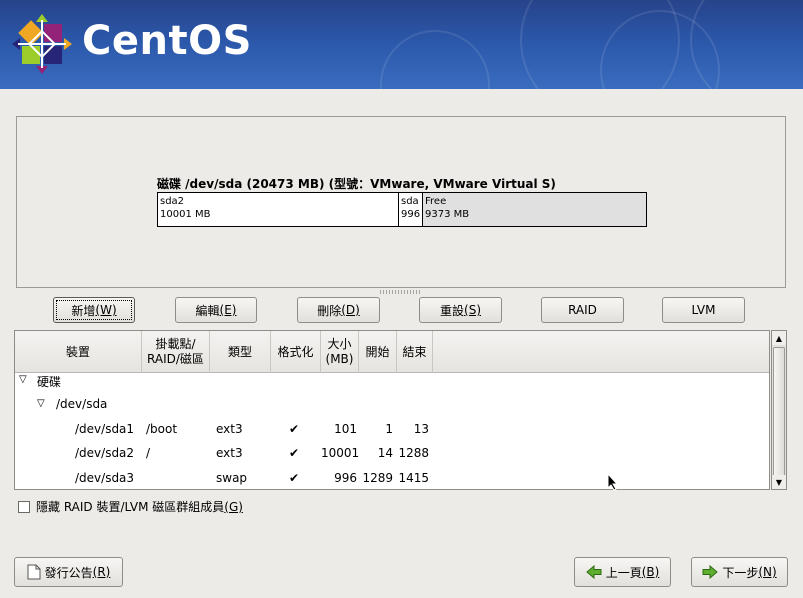 The height and width of the screenshot is (598, 803). Describe the element at coordinates (400, 292) in the screenshot. I see `pane-resize-handle` at that location.